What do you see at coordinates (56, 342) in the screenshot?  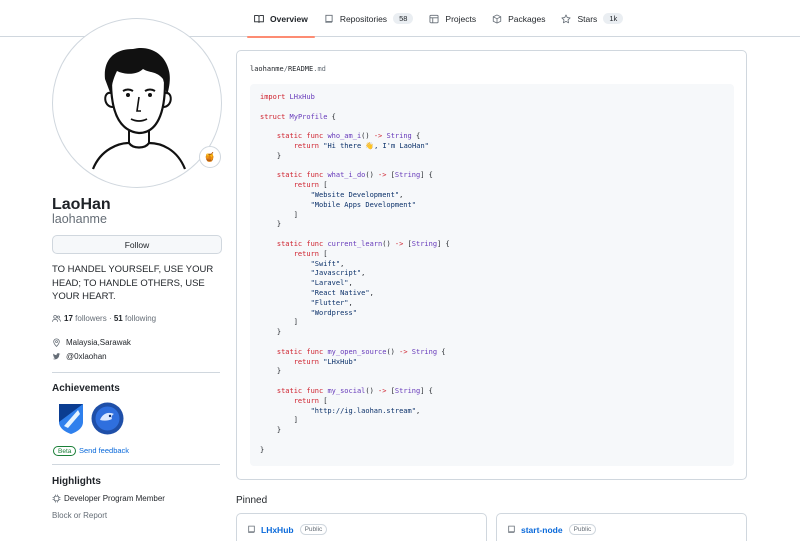 I see `location-icon` at bounding box center [56, 342].